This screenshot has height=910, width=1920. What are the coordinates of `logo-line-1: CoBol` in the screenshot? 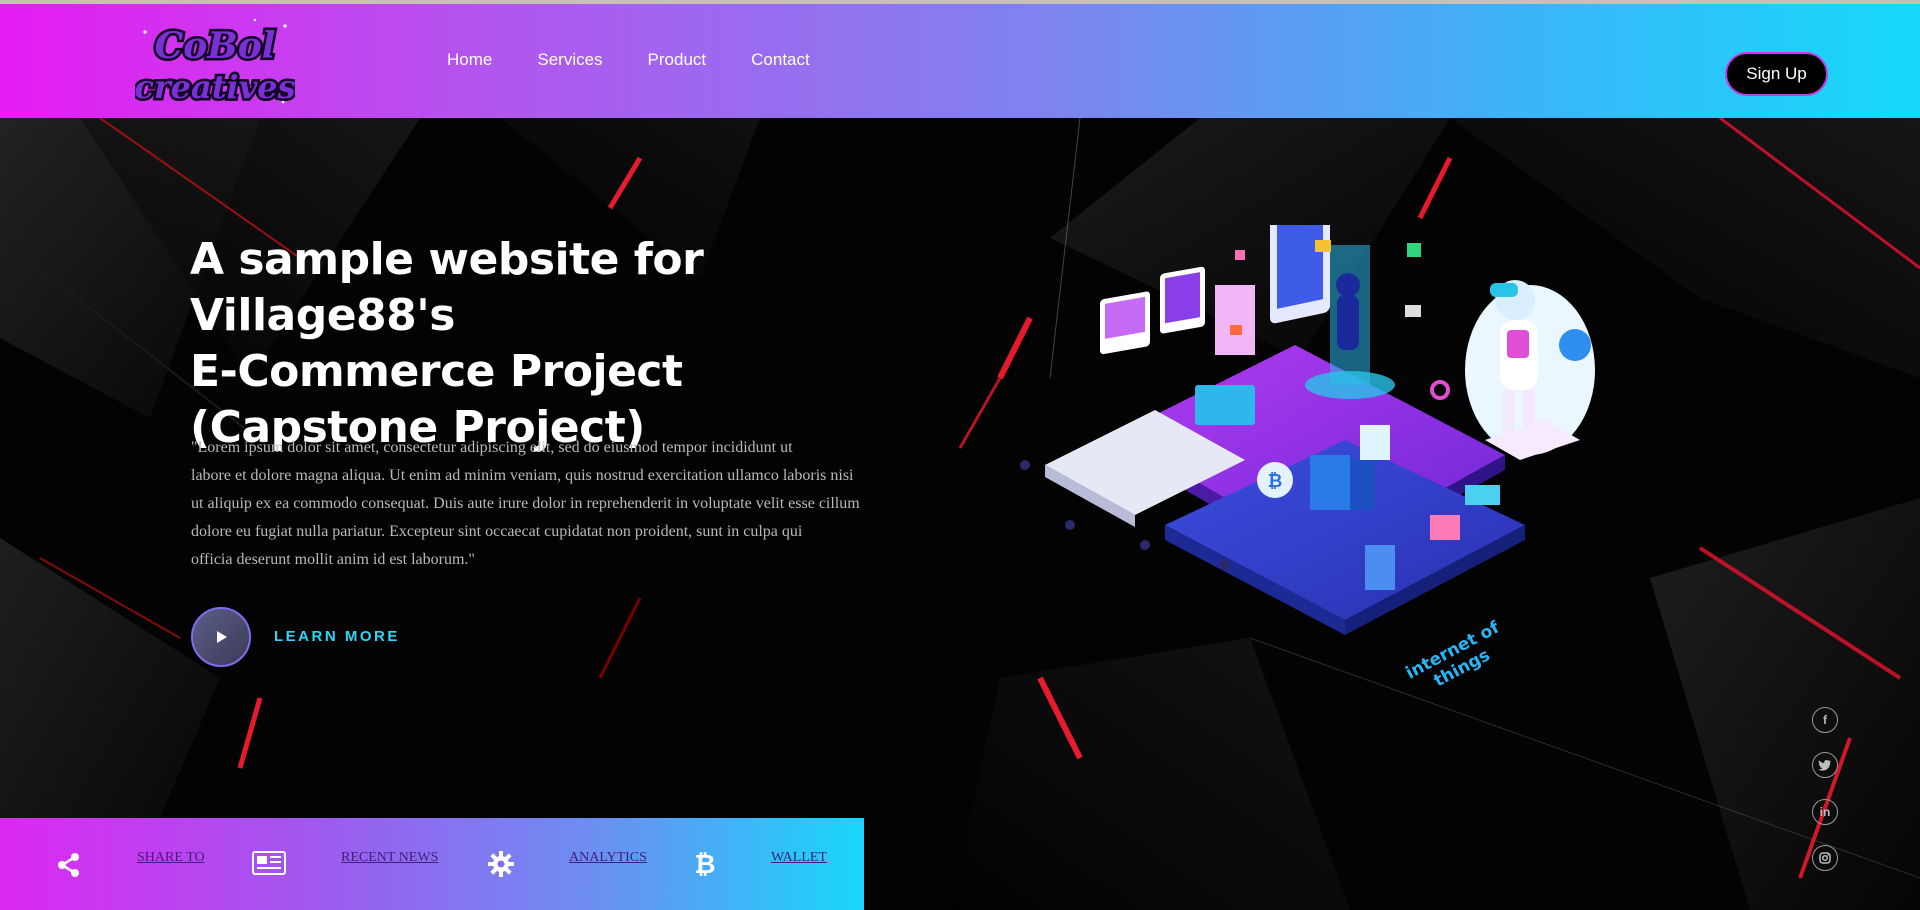 It's located at (215, 46).